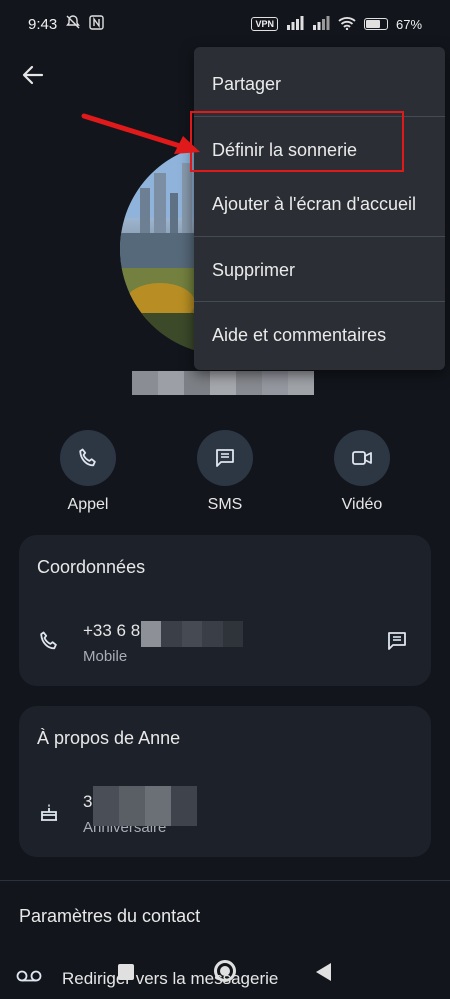 The image size is (450, 999). Describe the element at coordinates (225, 504) in the screenshot. I see `sms-label: SMS` at that location.